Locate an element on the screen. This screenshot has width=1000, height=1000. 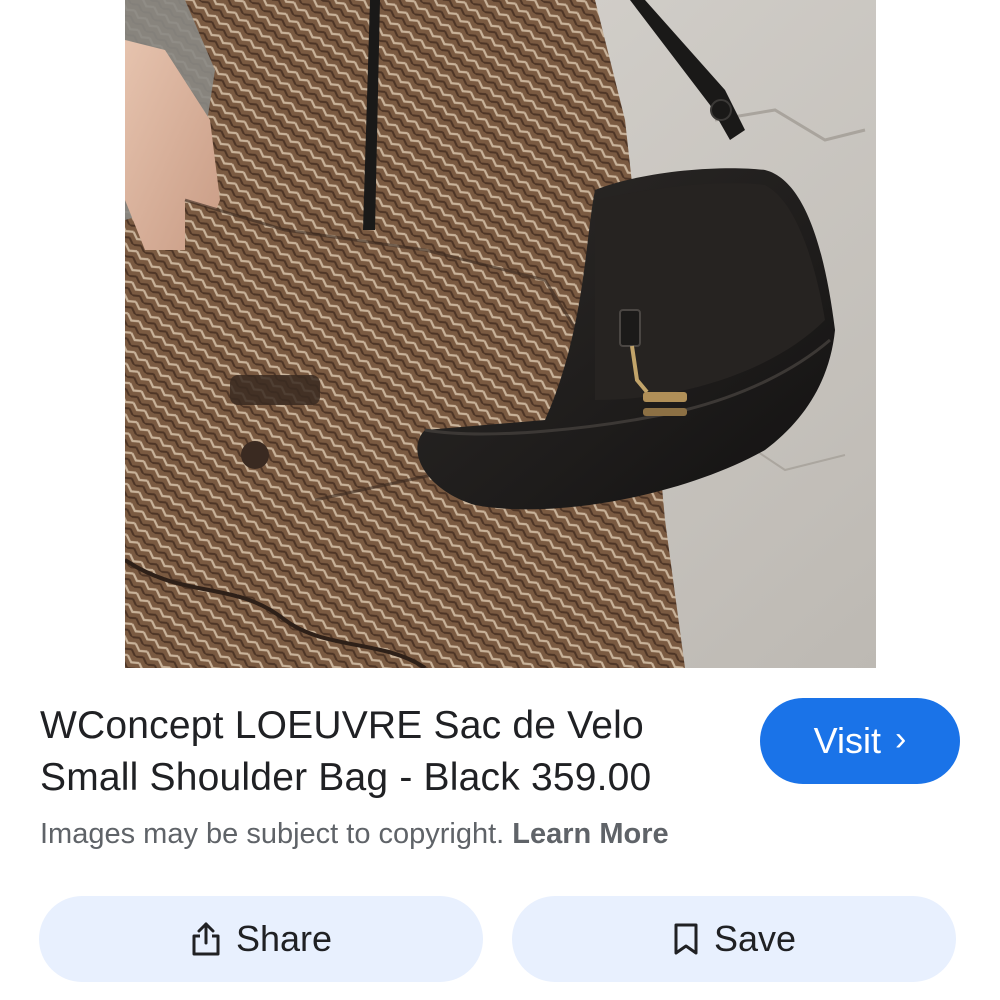
product-title-line-1: WConcept LOEUVRE Sac de Velo is located at coordinates (342, 725).